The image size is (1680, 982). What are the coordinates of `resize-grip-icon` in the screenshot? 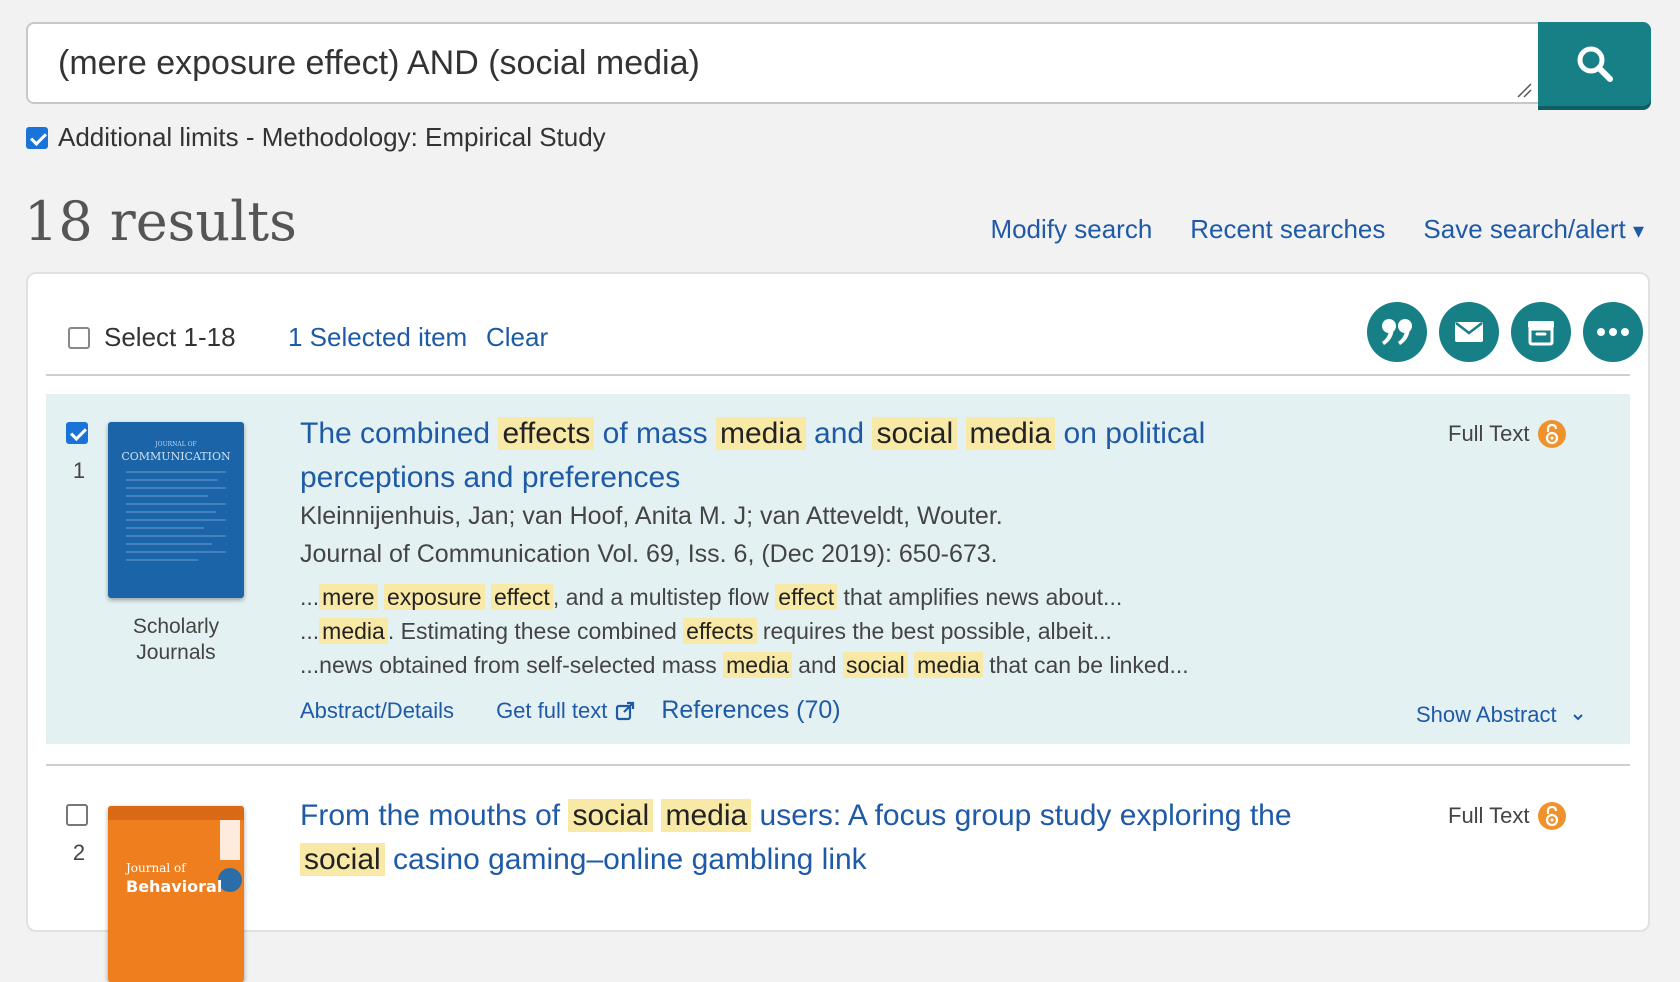 It's located at (1524, 90).